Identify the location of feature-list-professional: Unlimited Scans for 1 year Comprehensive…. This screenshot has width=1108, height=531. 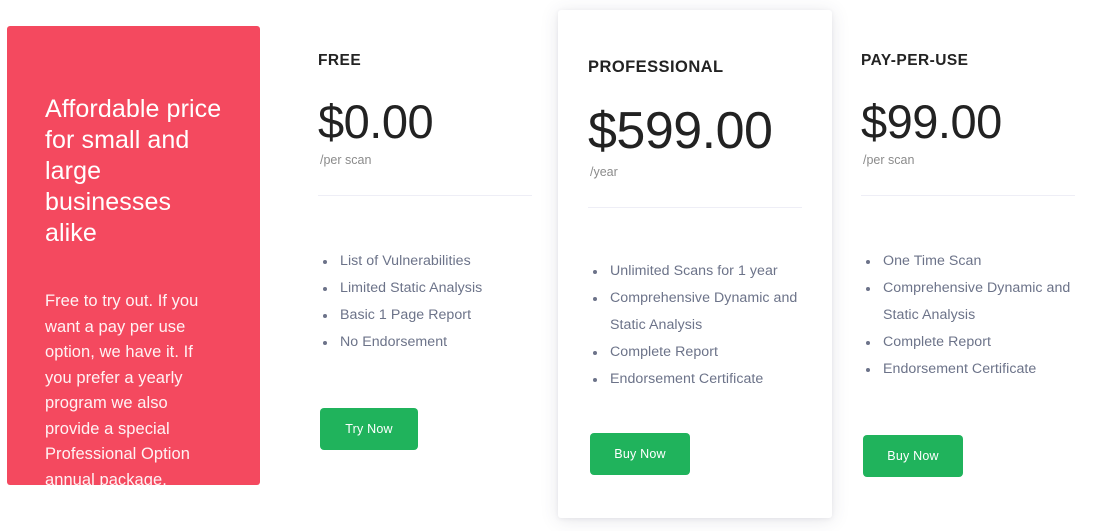
(695, 325).